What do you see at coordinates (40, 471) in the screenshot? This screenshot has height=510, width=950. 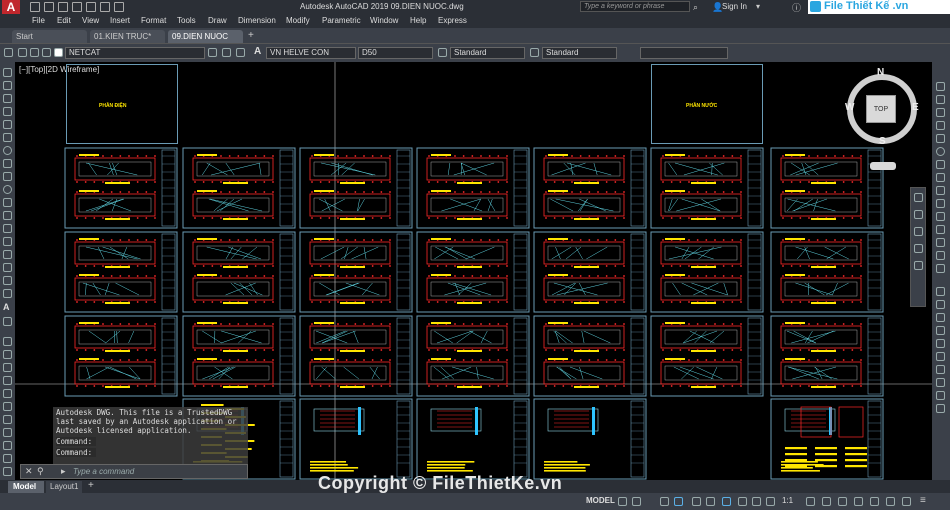 I see `customize-icon: ⚲` at bounding box center [40, 471].